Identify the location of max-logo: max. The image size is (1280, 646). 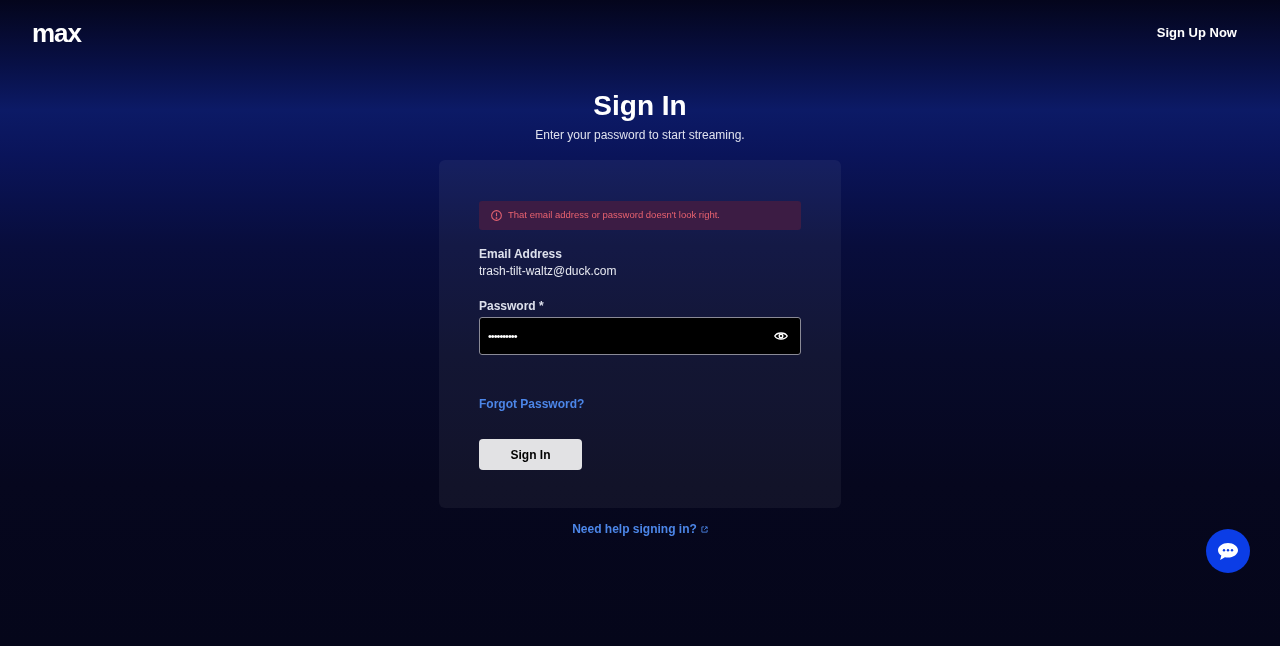
(57, 32).